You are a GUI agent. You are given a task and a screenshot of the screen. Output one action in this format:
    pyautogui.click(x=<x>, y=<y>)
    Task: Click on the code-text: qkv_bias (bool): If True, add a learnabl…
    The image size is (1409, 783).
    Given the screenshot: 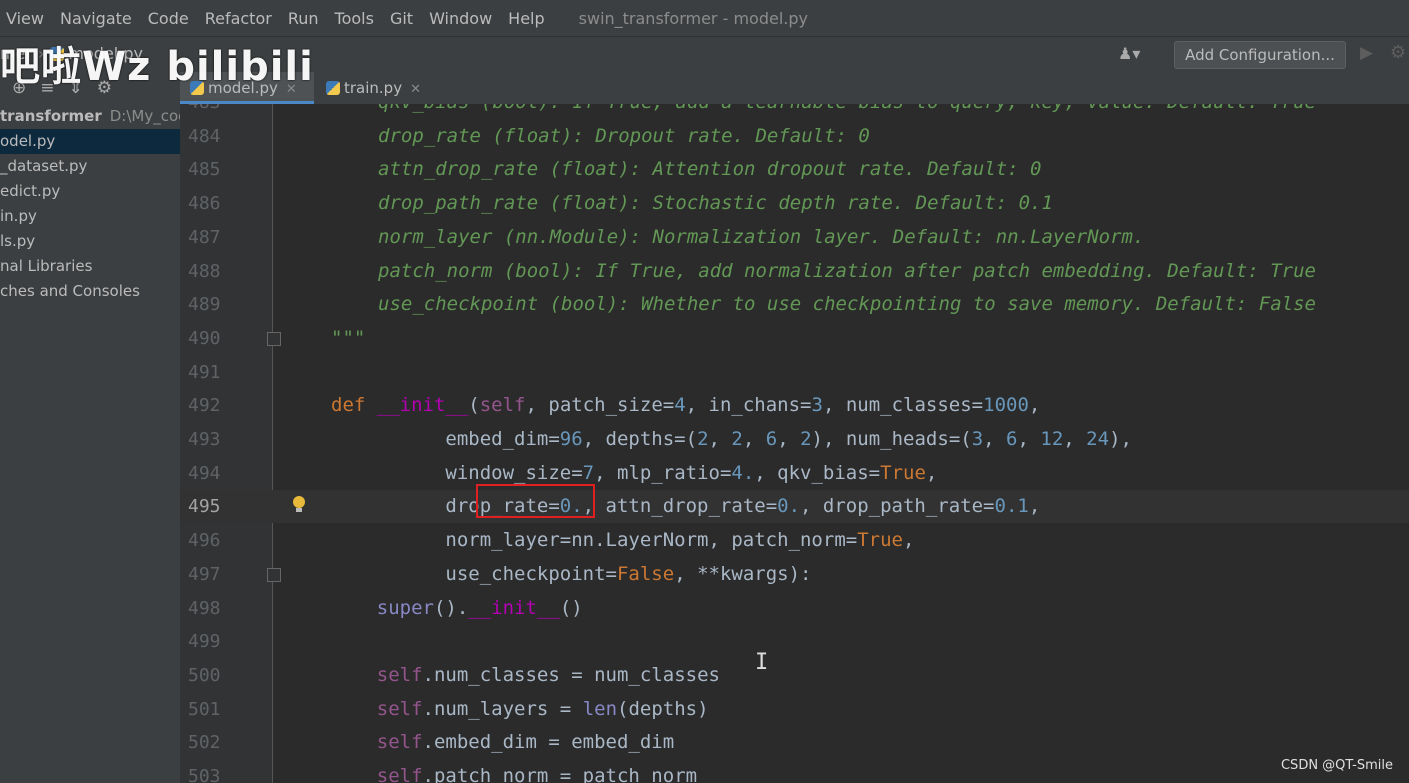 What is the action you would take?
    pyautogui.click(x=847, y=111)
    